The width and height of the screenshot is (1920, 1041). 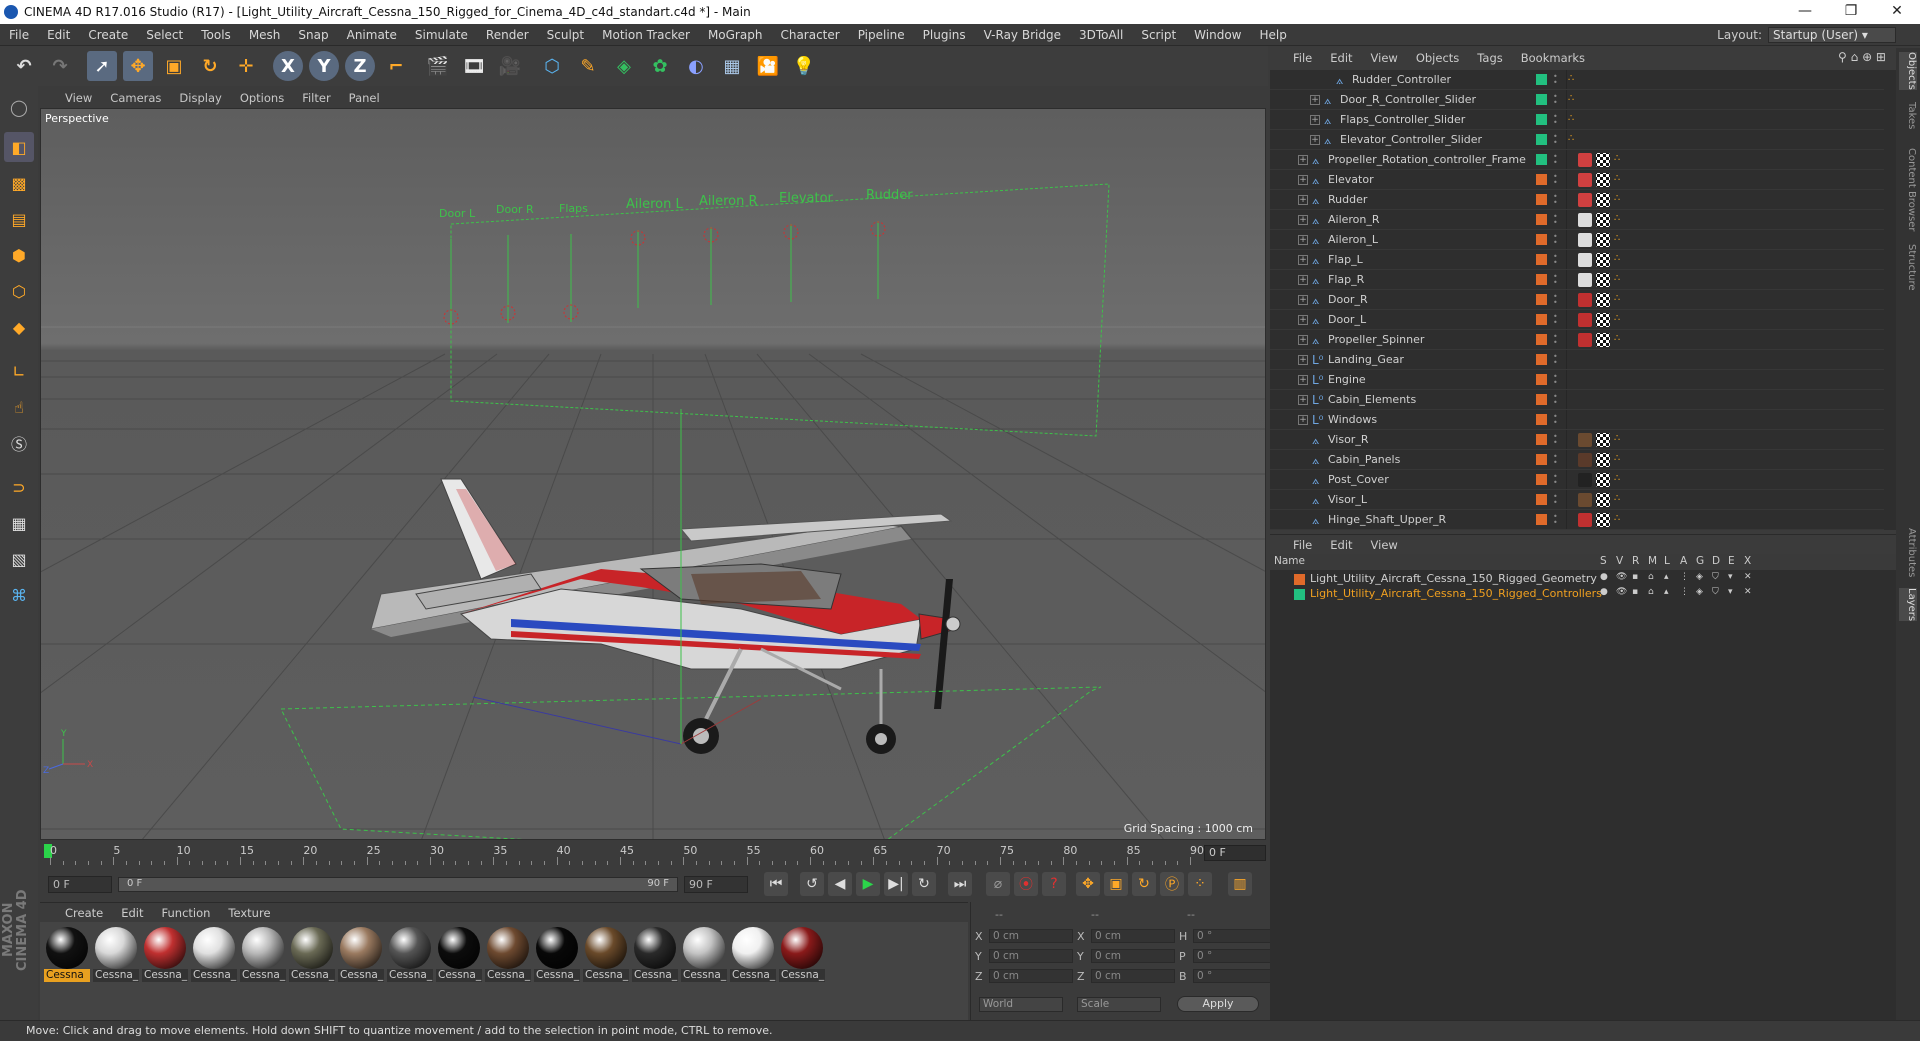 I want to click on model-mode-icon: ◧, so click(x=19, y=147).